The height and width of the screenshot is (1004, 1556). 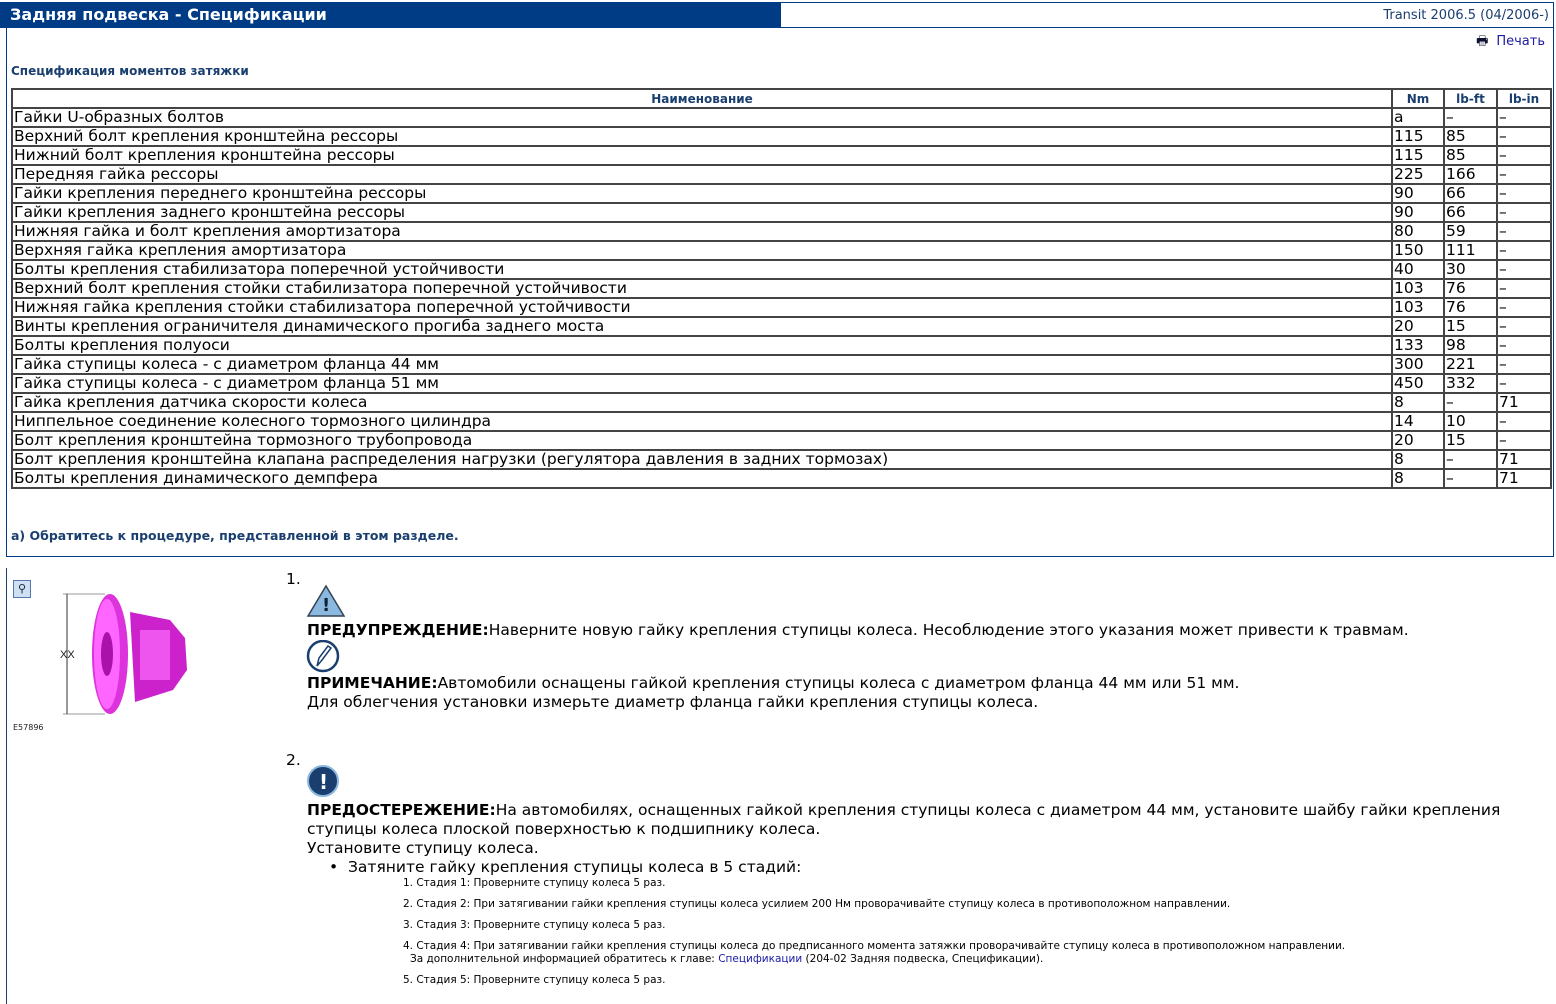 I want to click on cell-lbft: 10, so click(x=1470, y=421).